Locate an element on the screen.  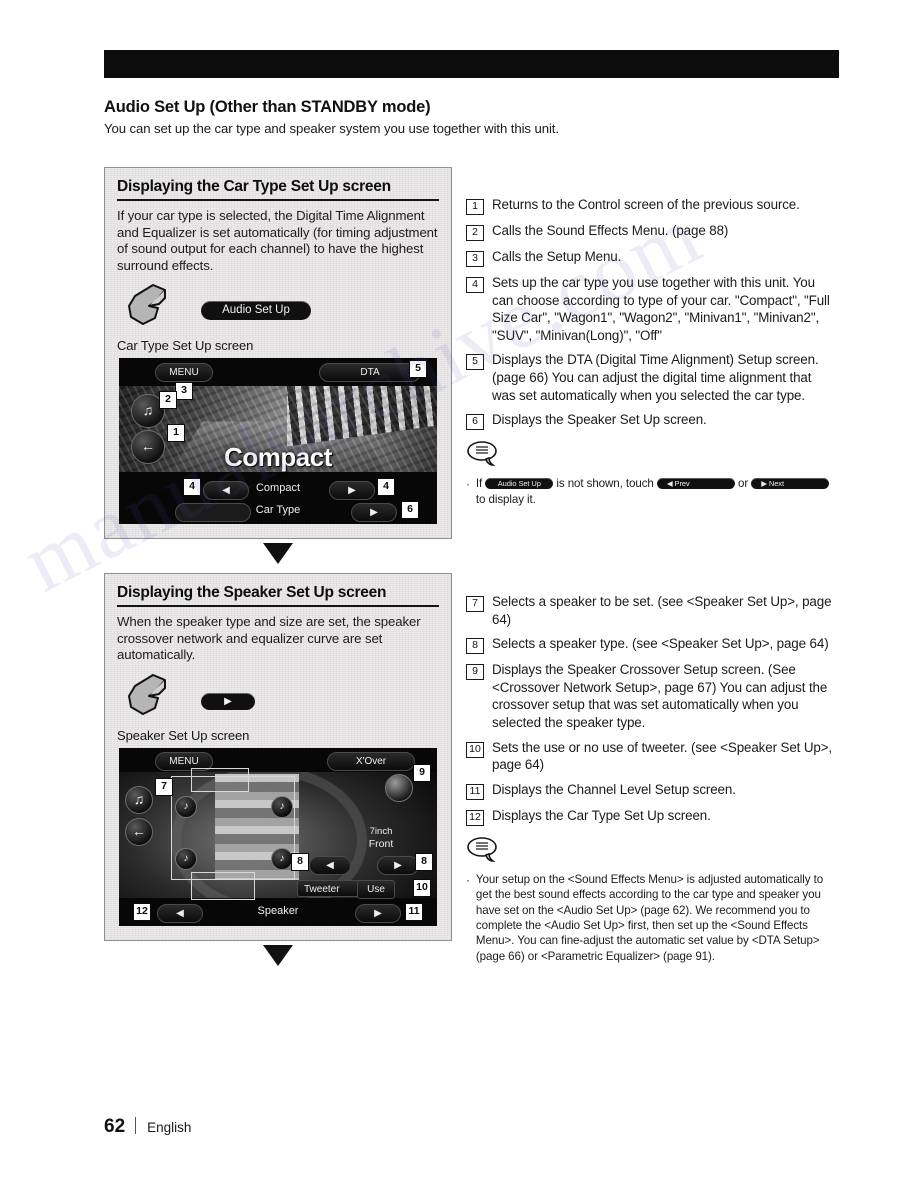
callout-number: 11 is located at coordinates (475, 791).